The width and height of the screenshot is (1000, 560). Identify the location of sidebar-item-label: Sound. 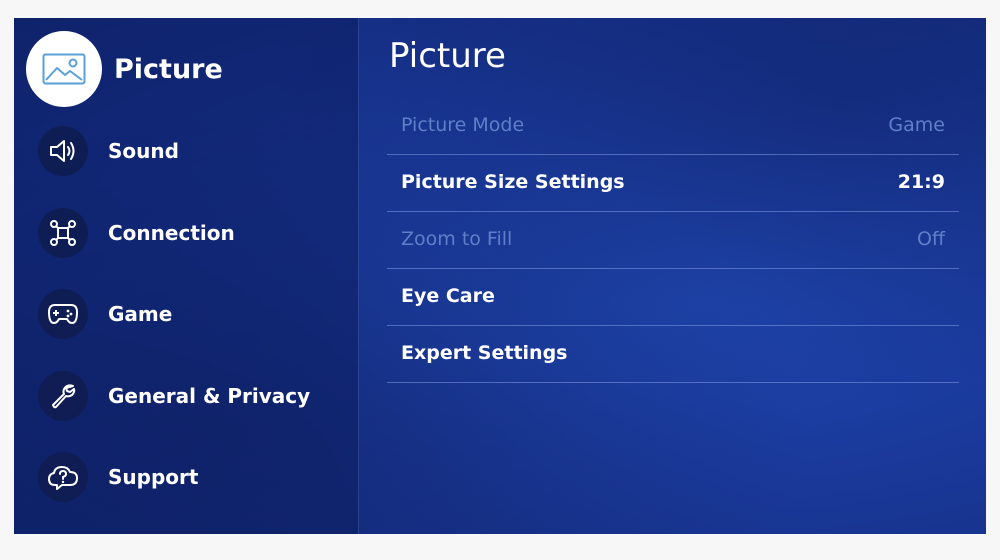
(143, 151).